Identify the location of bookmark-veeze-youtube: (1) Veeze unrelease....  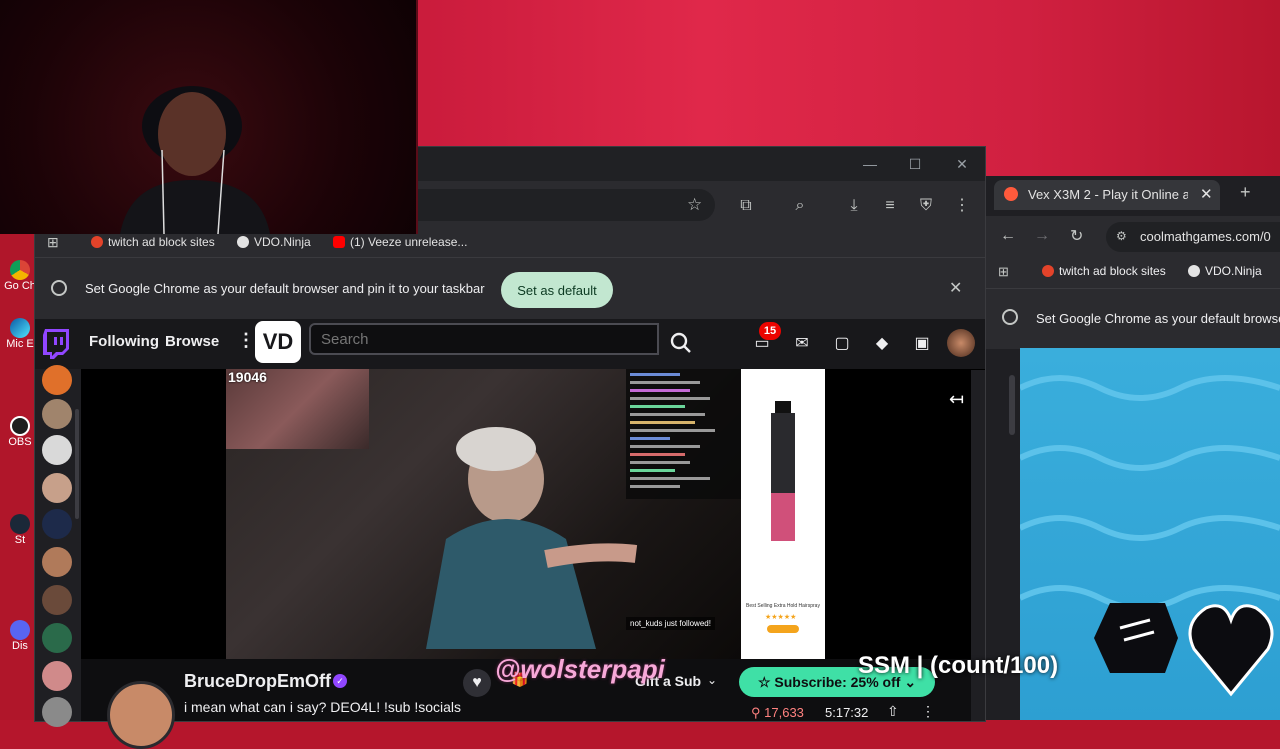
(400, 242).